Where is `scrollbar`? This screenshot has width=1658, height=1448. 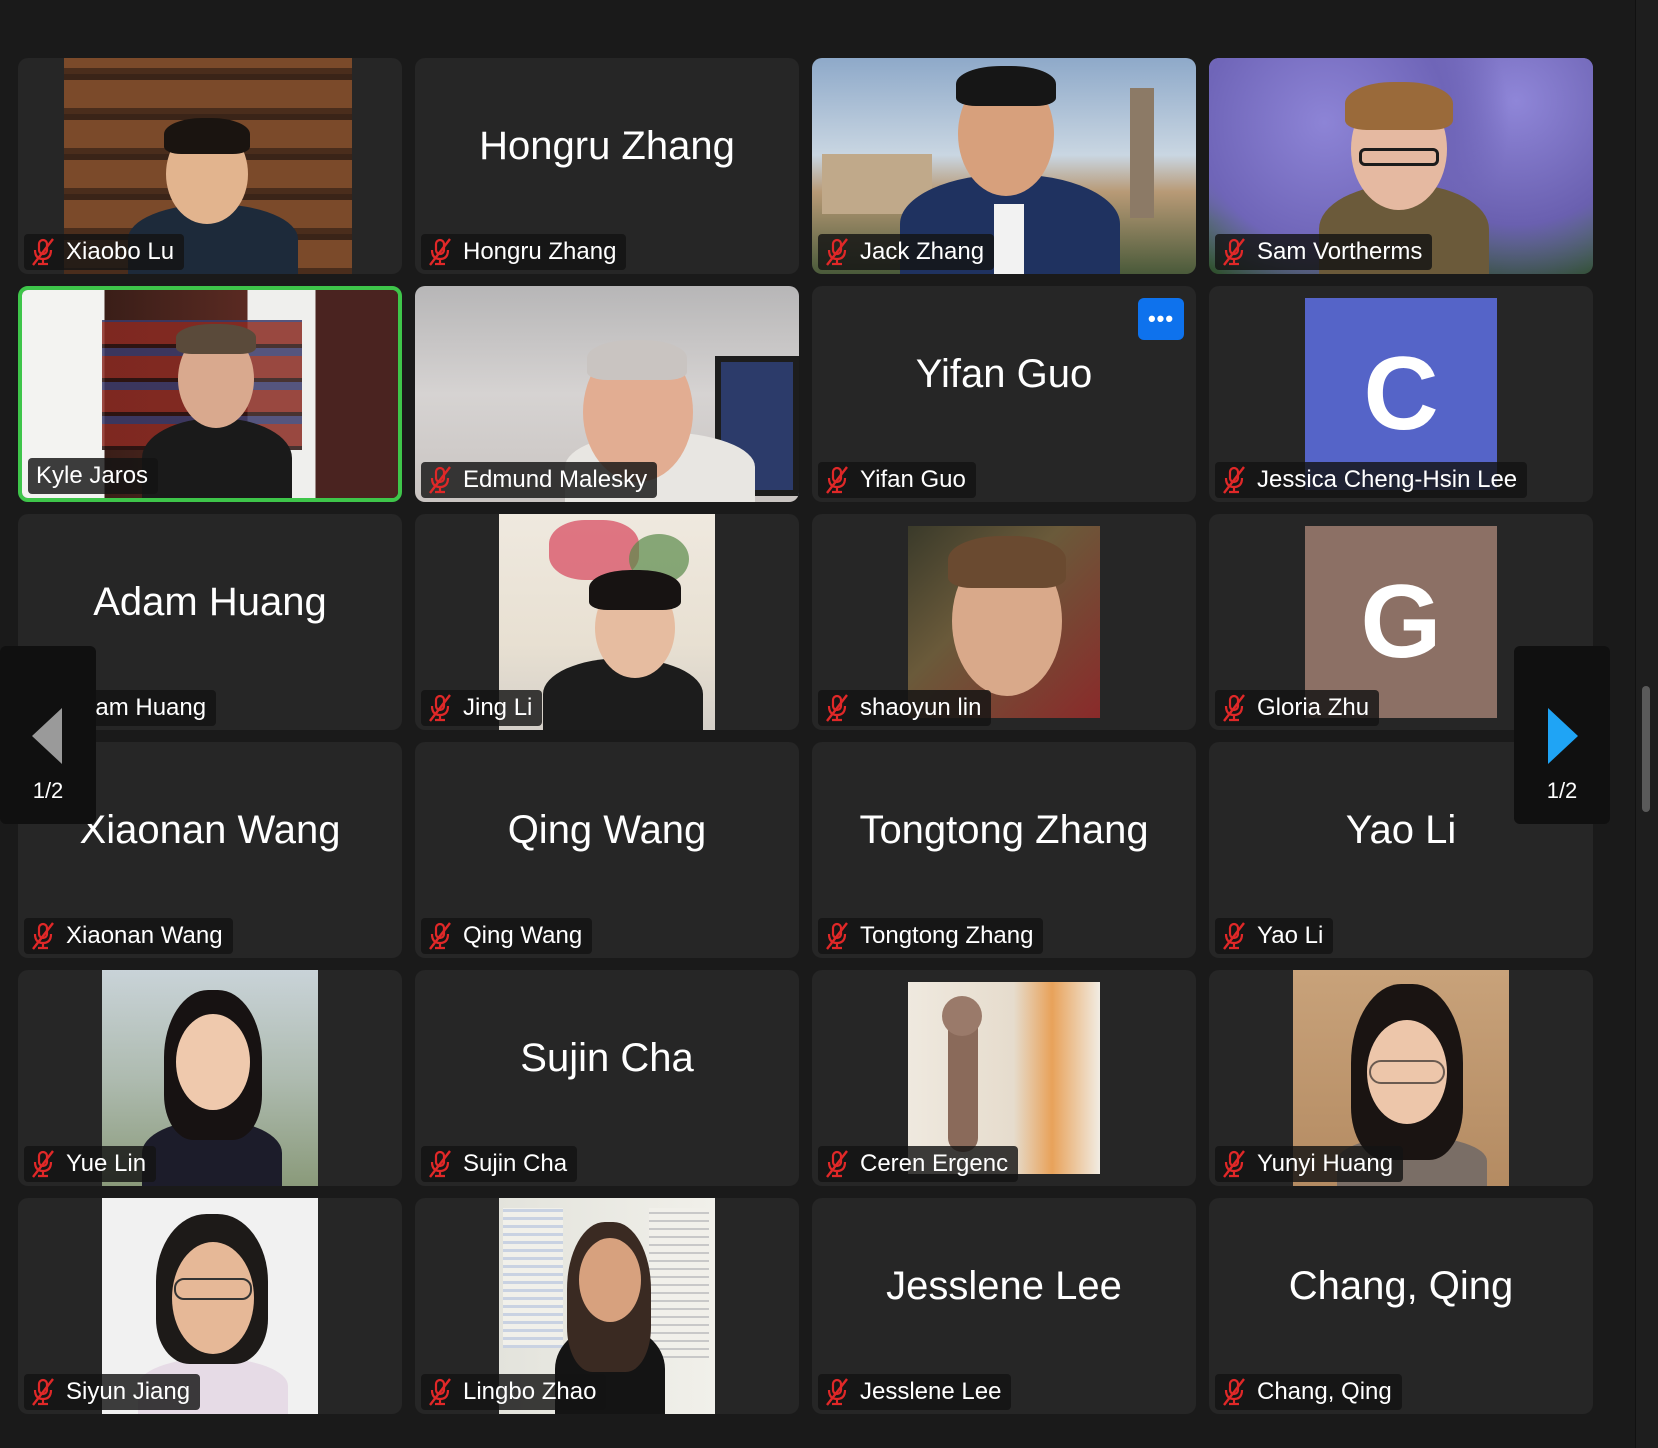 scrollbar is located at coordinates (1646, 724).